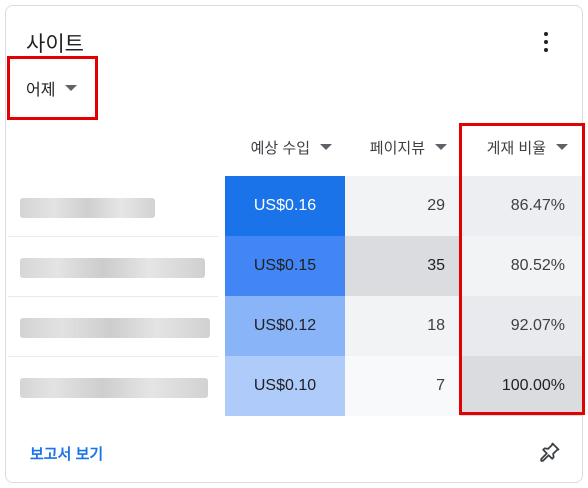  I want to click on table-row: US$0.16 29 86.47%, so click(294, 206).